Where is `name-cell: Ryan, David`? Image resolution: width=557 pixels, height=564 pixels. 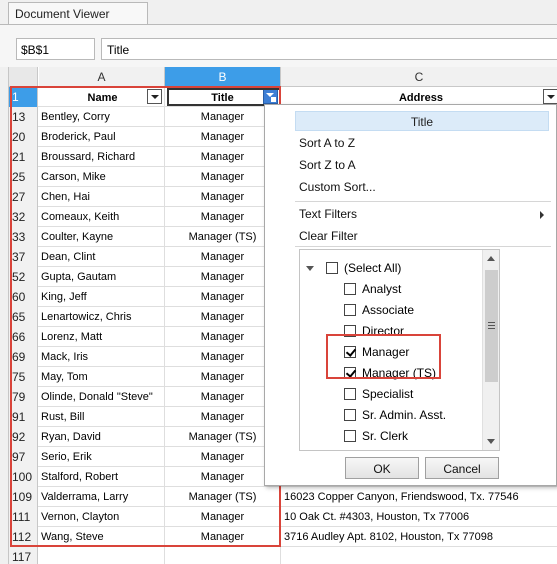
name-cell: Ryan, David is located at coordinates (102, 437).